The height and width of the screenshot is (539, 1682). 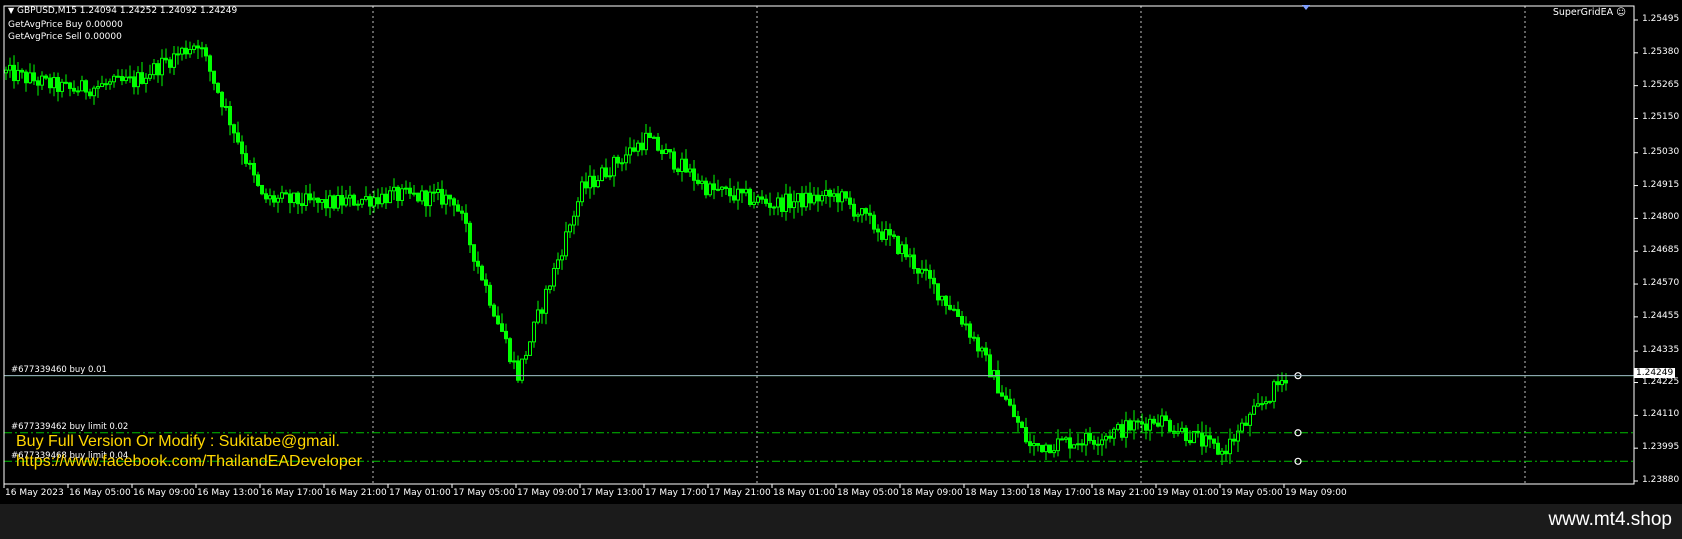 I want to click on time-tick-label: 16 May 05:00, so click(x=100, y=493).